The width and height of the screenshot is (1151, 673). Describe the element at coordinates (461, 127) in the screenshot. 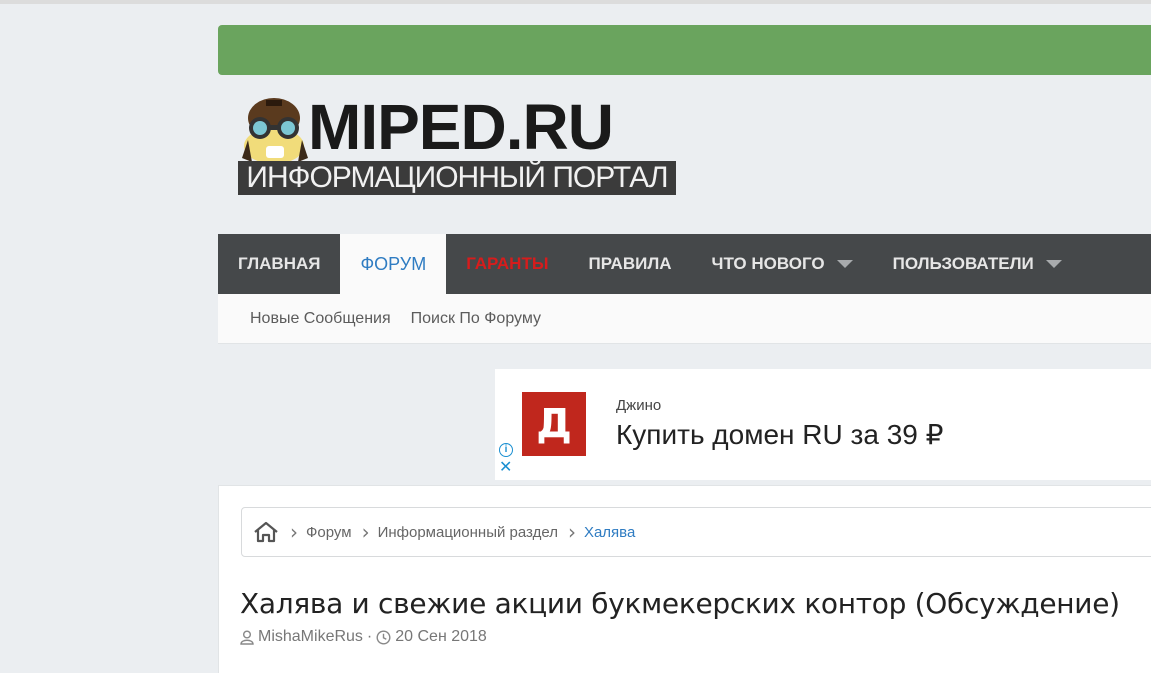

I see `logo-title: MIPED.RU` at that location.